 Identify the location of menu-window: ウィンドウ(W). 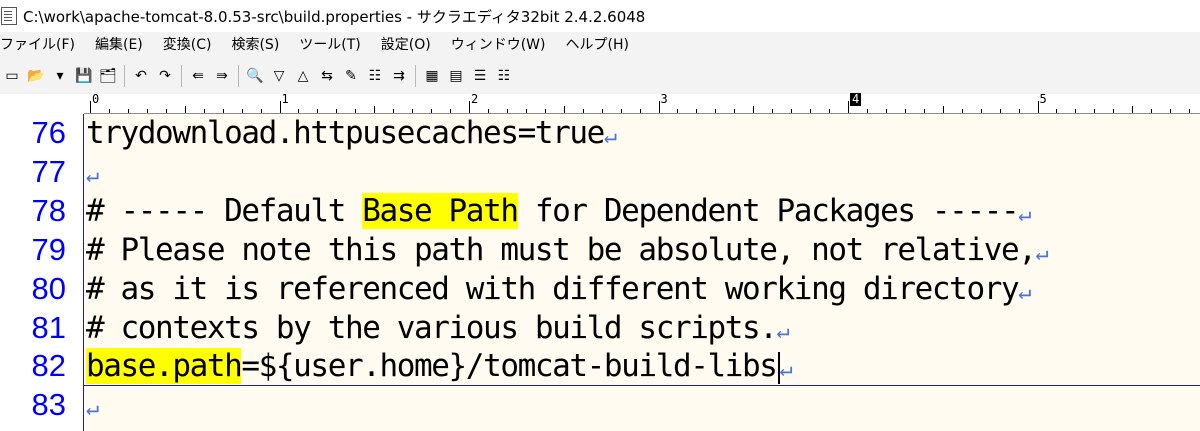
(498, 45).